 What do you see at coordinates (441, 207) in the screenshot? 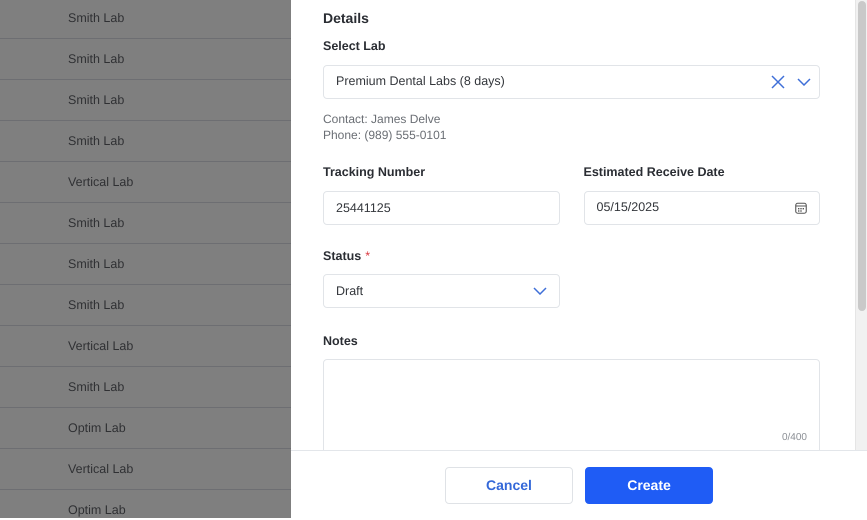
I see `tracking-number-input: 25441125` at bounding box center [441, 207].